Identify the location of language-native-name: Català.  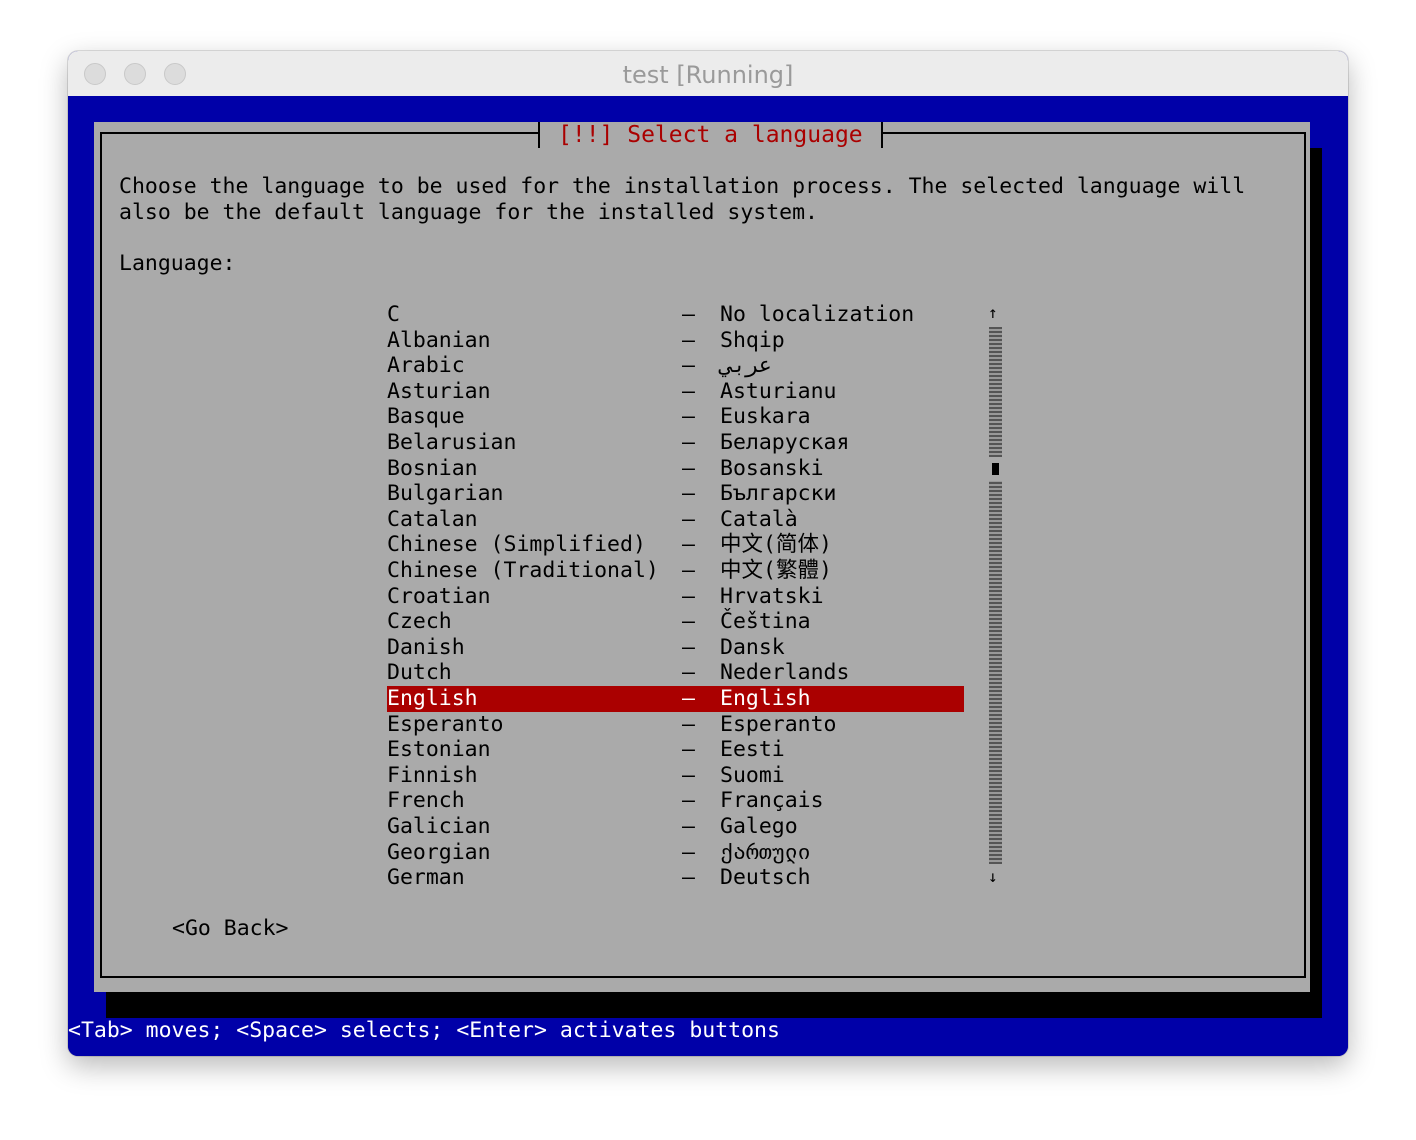
(759, 519).